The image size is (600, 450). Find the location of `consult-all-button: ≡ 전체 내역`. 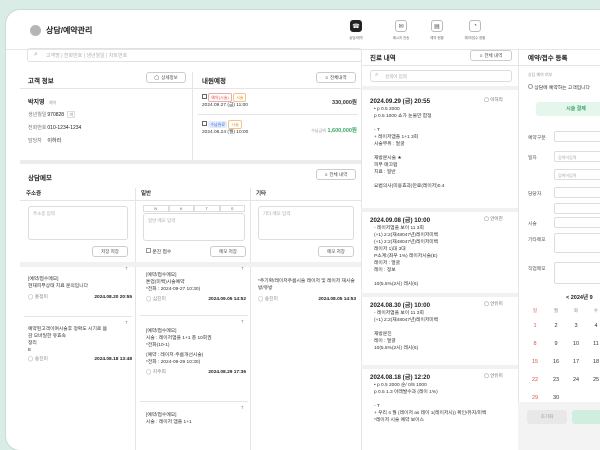

consult-all-button: ≡ 전체 내역 is located at coordinates (336, 174).